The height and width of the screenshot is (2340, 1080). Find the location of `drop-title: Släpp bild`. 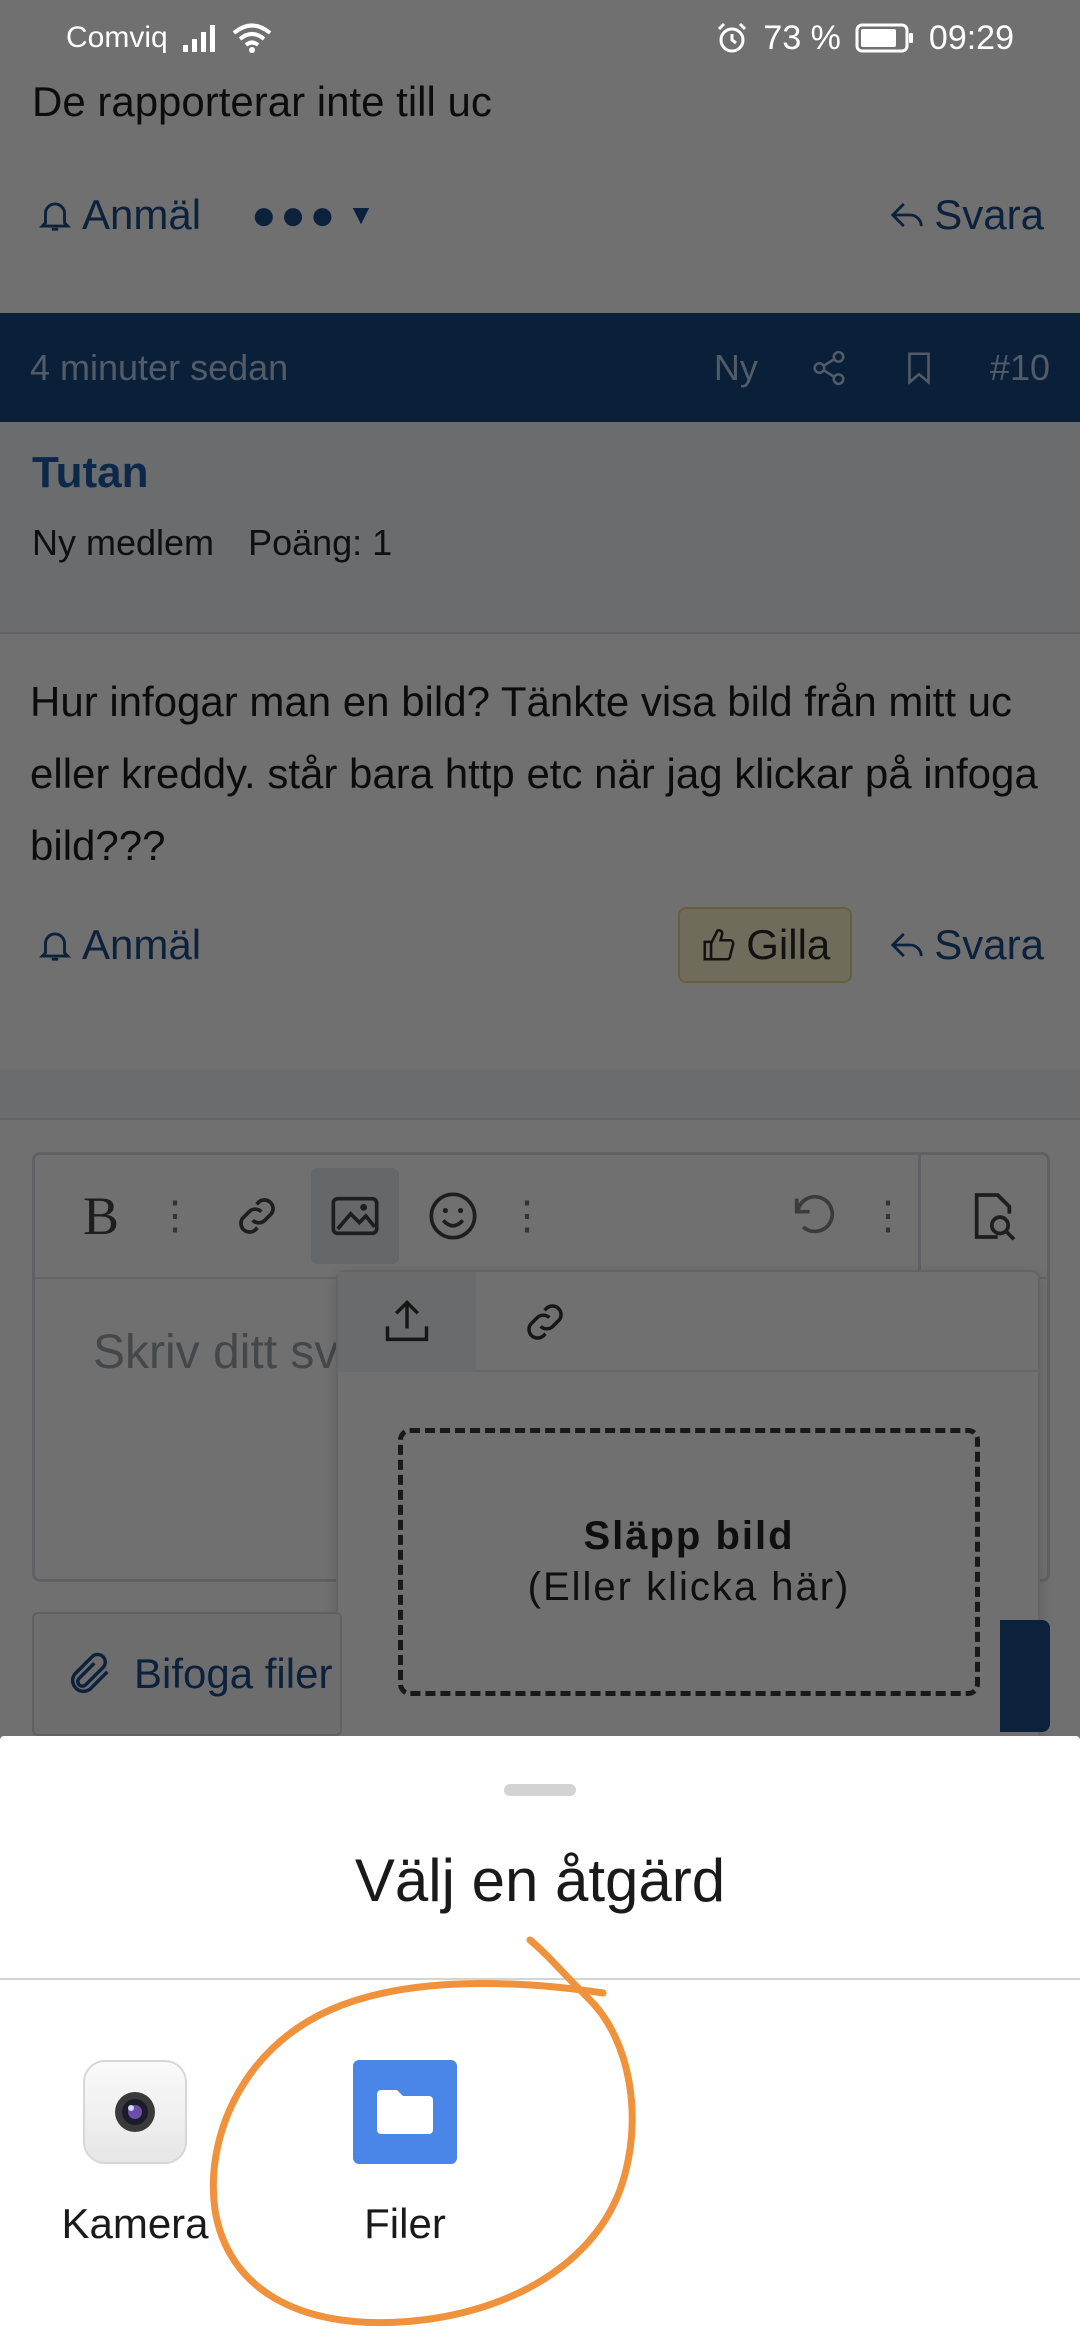

drop-title: Släpp bild is located at coordinates (689, 1536).